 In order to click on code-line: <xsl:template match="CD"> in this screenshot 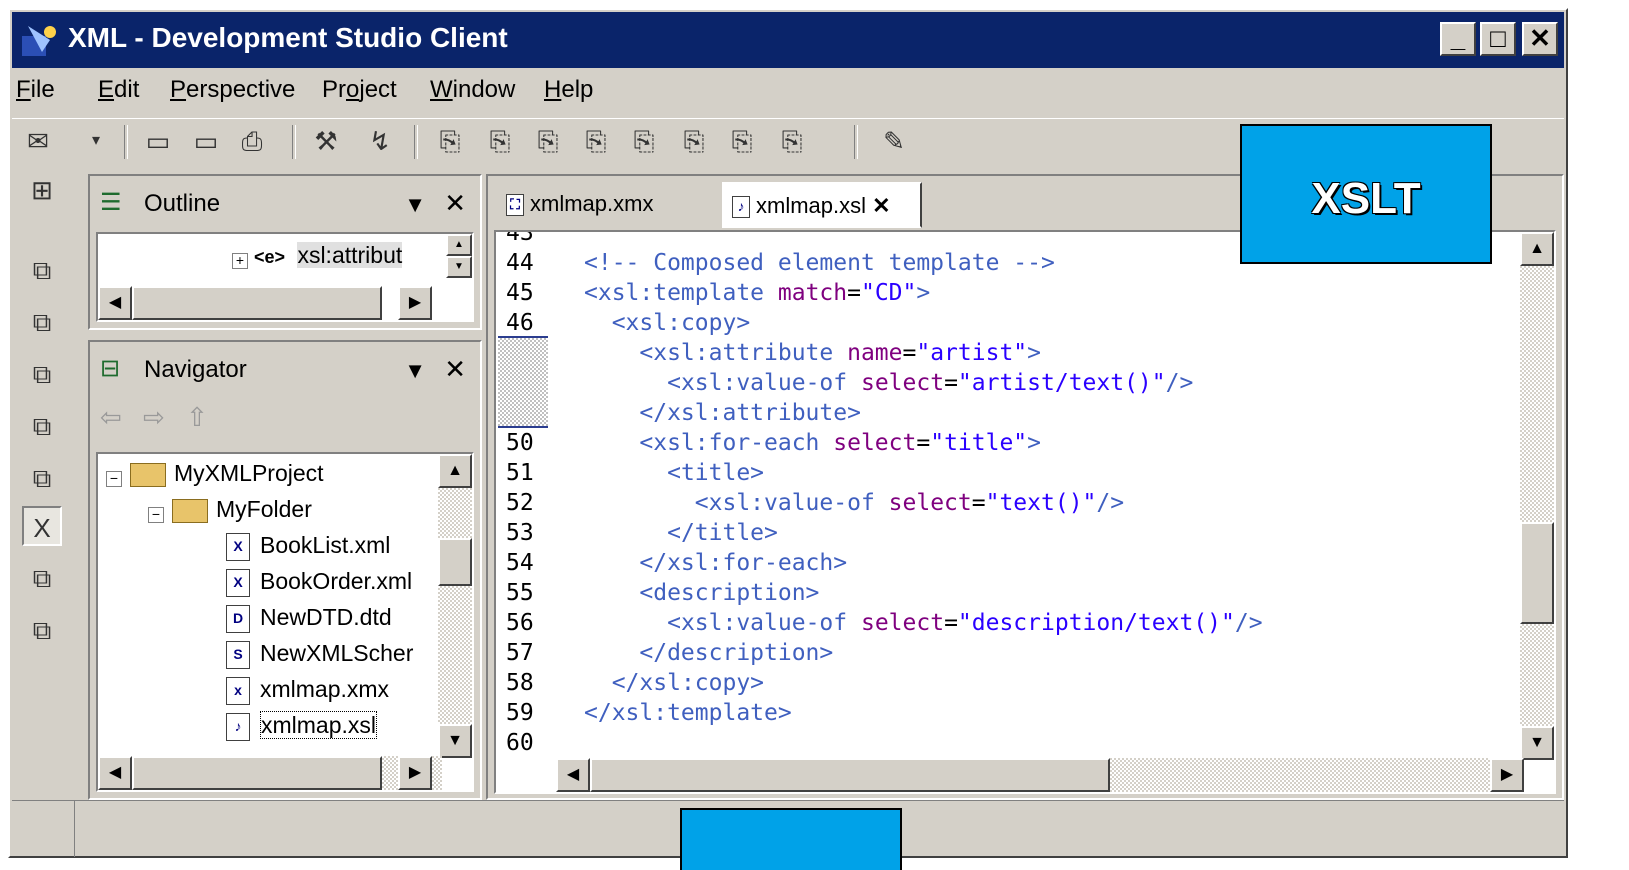, I will do `click(757, 293)`.